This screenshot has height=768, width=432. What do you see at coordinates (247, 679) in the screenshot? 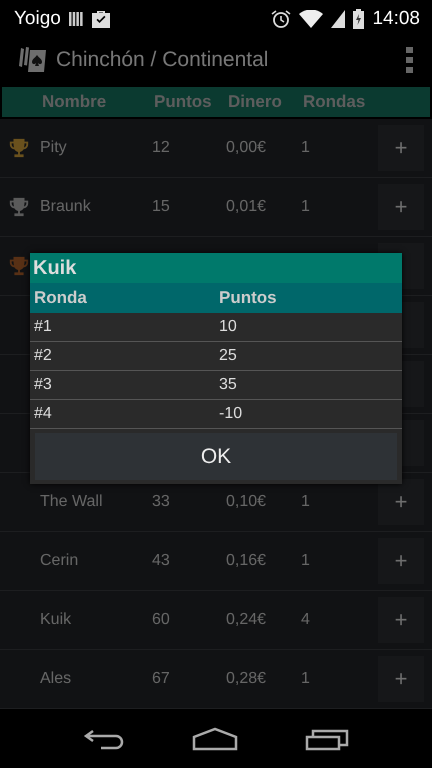
I see `money-cell-text: 0,28€` at bounding box center [247, 679].